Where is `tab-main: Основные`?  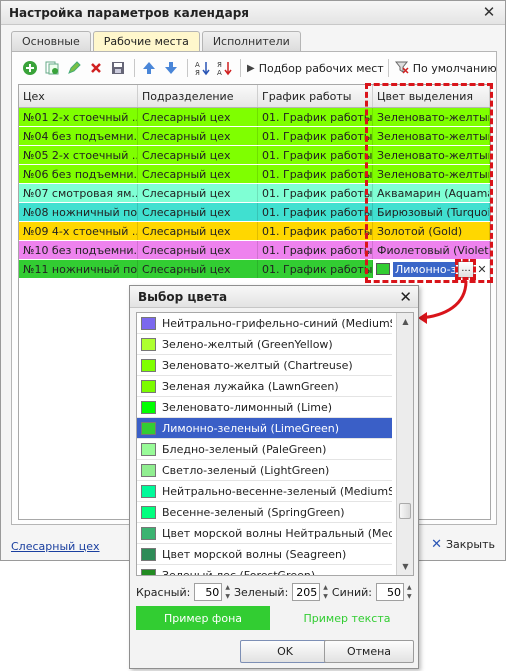
tab-main: Основные is located at coordinates (51, 41).